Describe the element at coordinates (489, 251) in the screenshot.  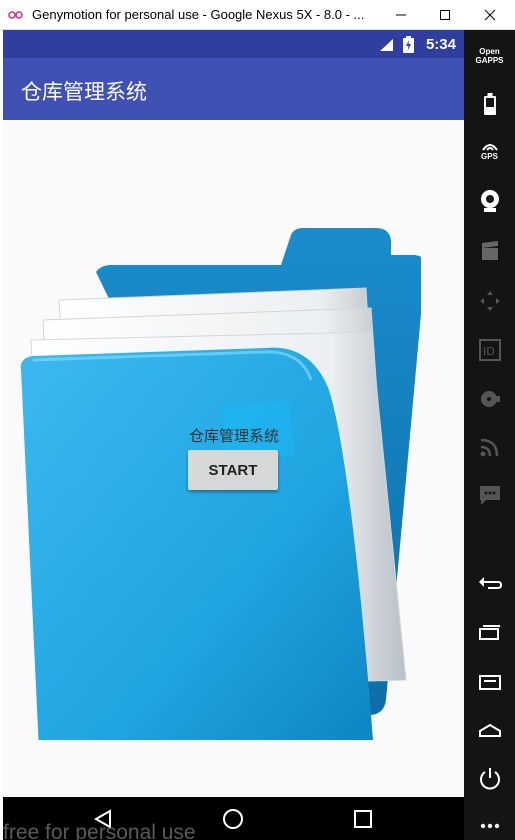
I see `video-icon` at that location.